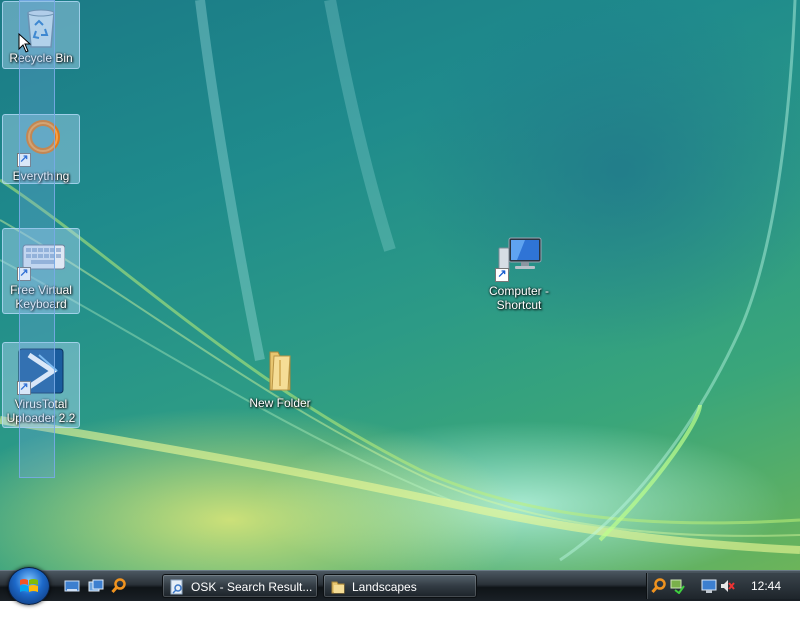 The image size is (800, 625). What do you see at coordinates (659, 586) in the screenshot?
I see `search-tray-icon` at bounding box center [659, 586].